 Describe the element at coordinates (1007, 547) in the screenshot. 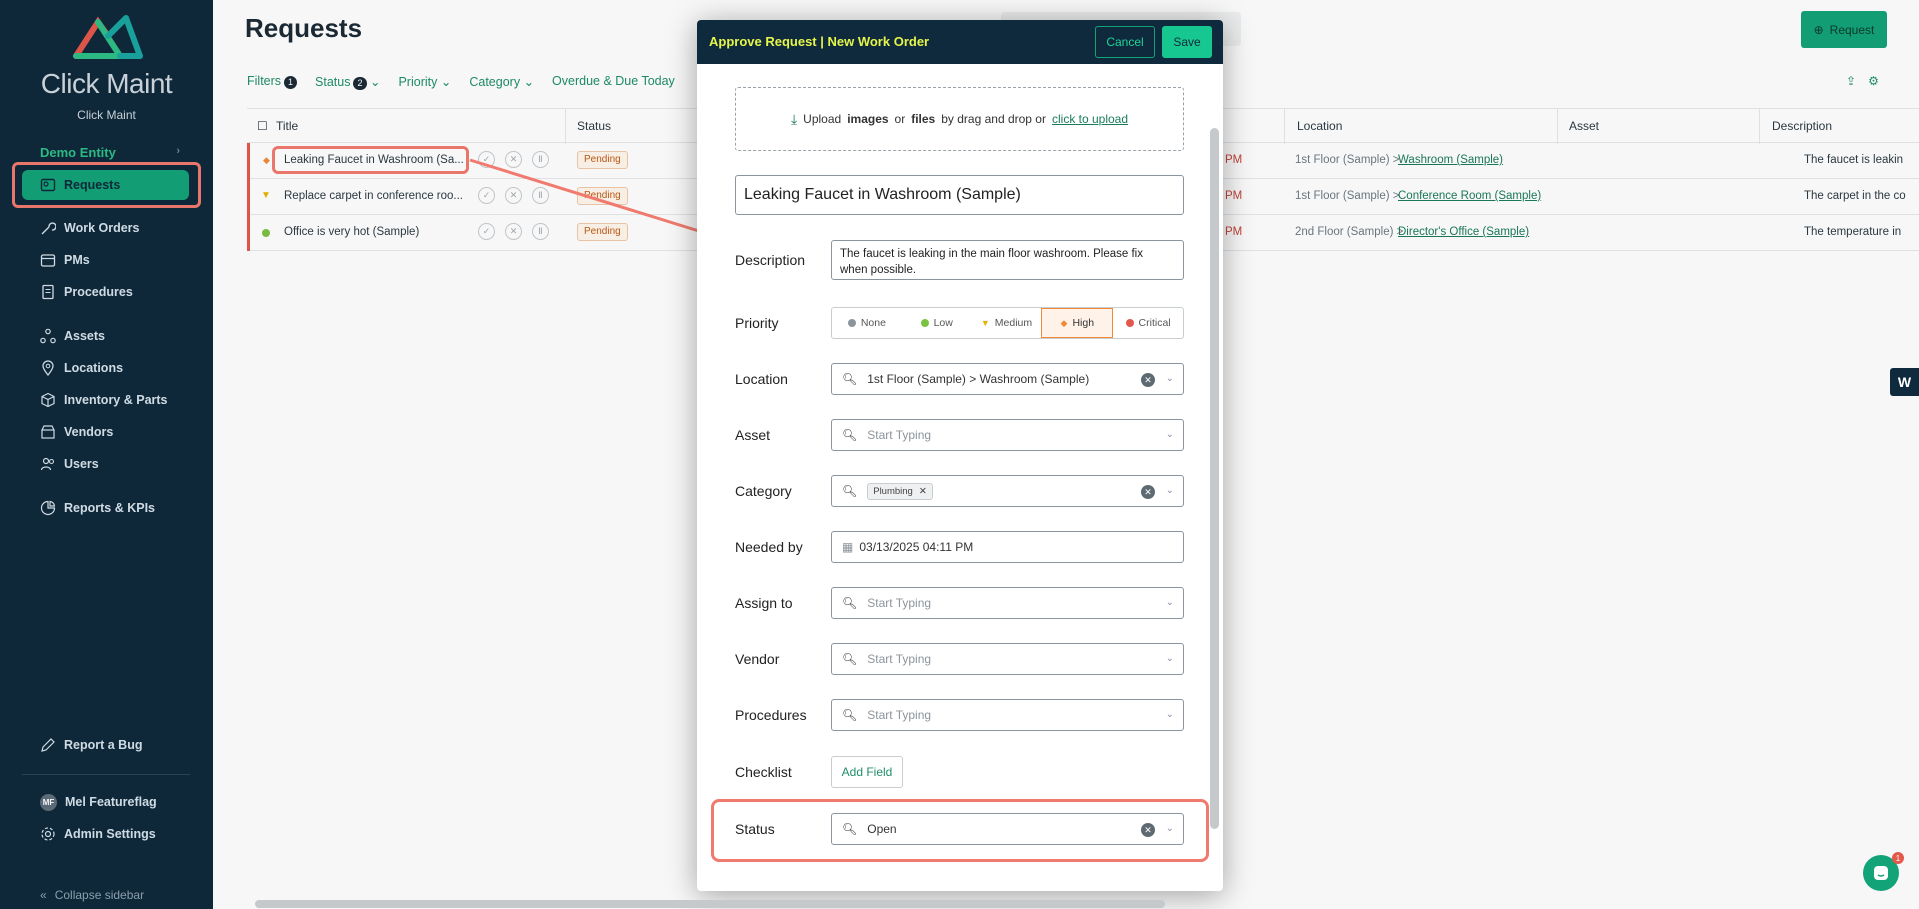

I see `needed-by-datepicker: ▦ 03/13/2025 04:11 PM` at that location.